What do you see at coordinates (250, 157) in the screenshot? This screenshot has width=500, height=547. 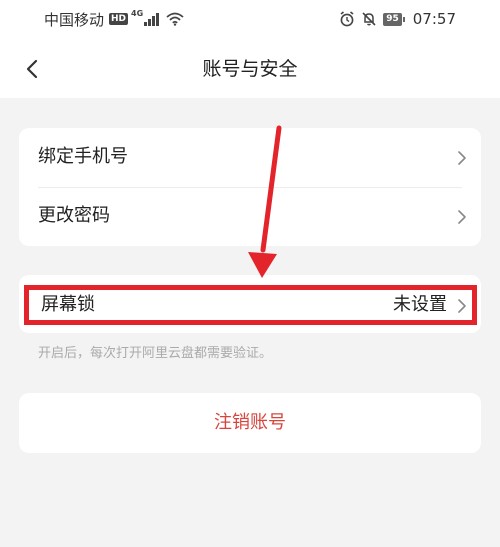 I see `bind-phone-row: 绑定手机号` at bounding box center [250, 157].